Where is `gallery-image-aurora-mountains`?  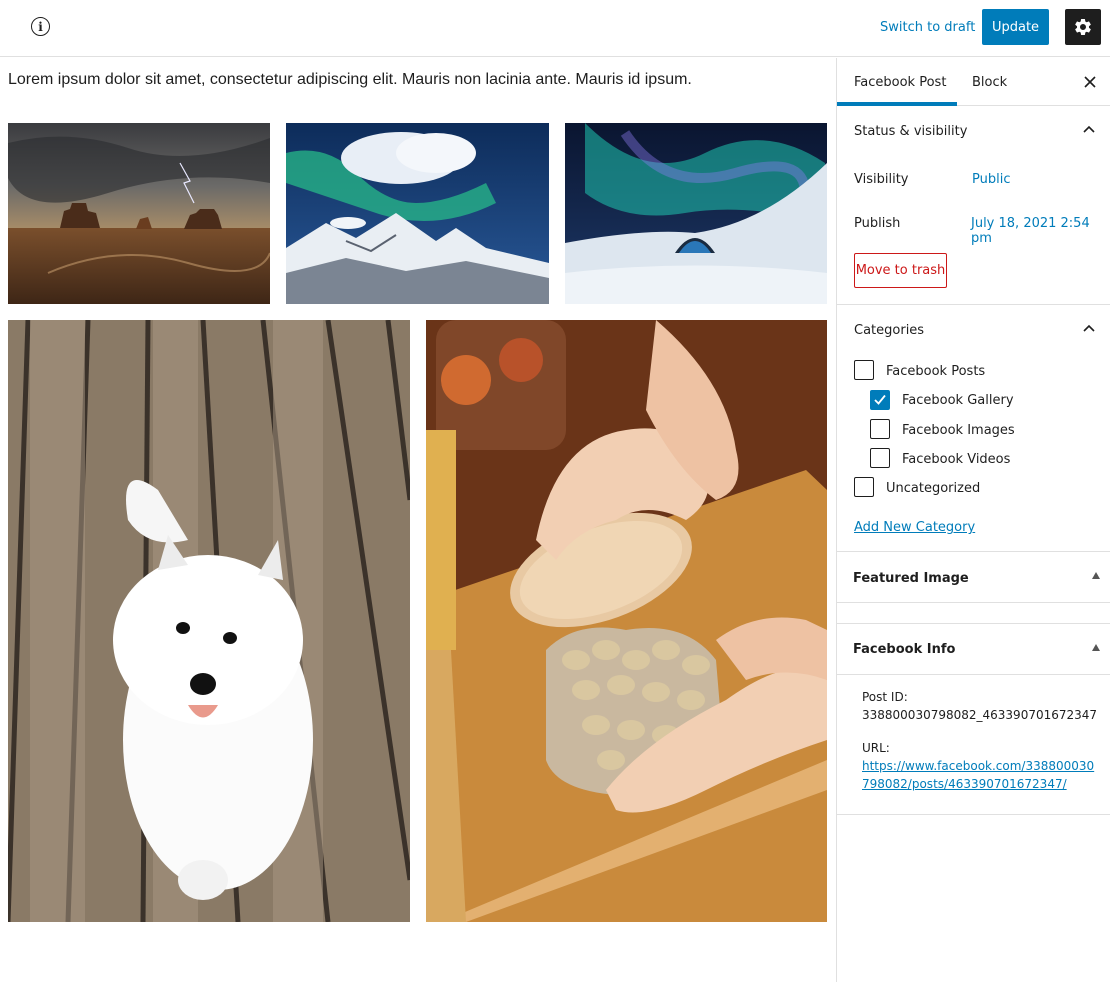
gallery-image-aurora-mountains is located at coordinates (417, 213).